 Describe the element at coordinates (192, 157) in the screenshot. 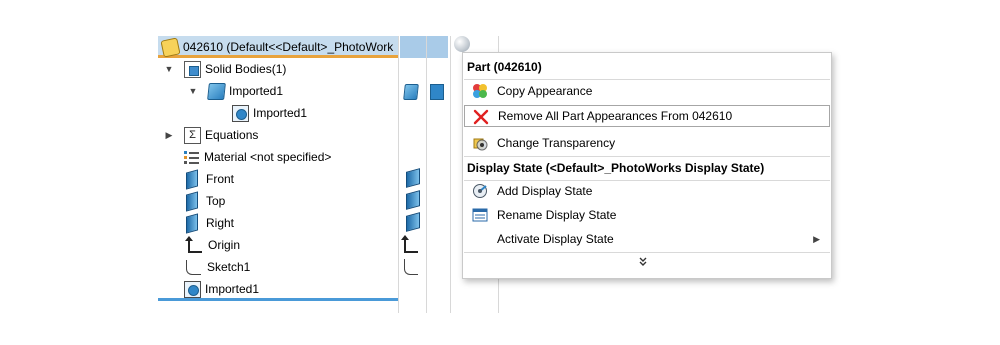

I see `material-icon` at that location.